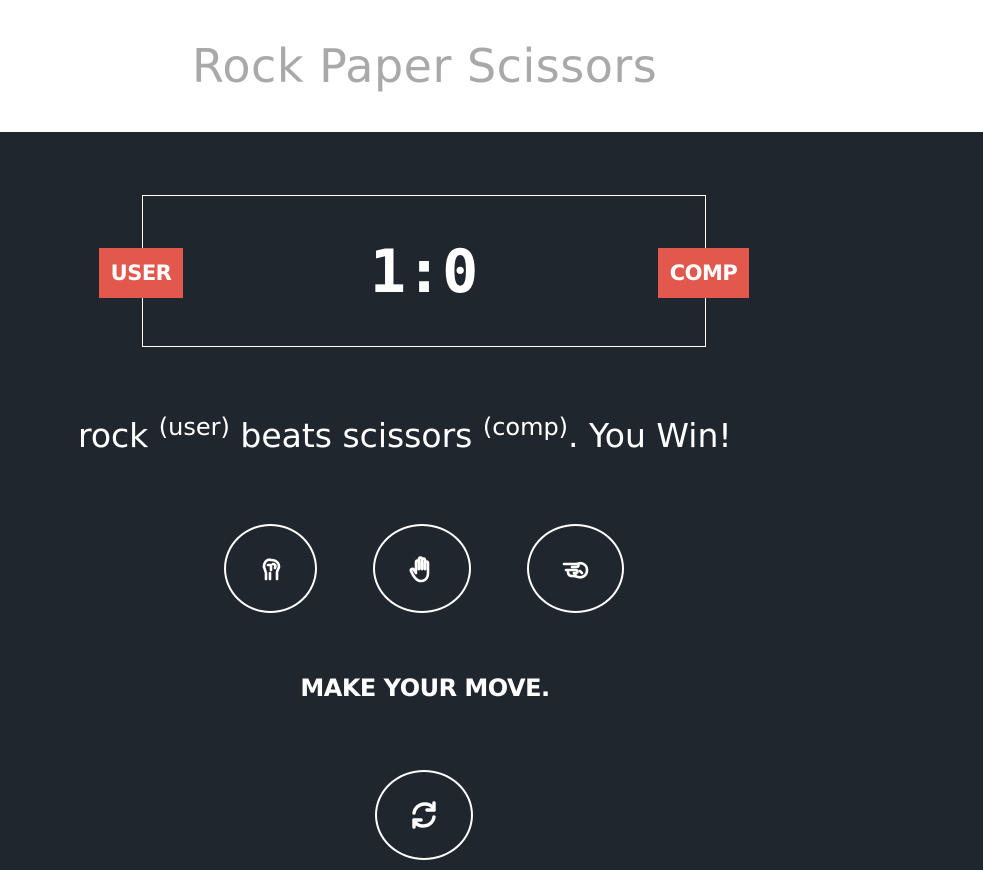 Image resolution: width=983 pixels, height=870 pixels. I want to click on result-user-choice: rock, so click(113, 435).